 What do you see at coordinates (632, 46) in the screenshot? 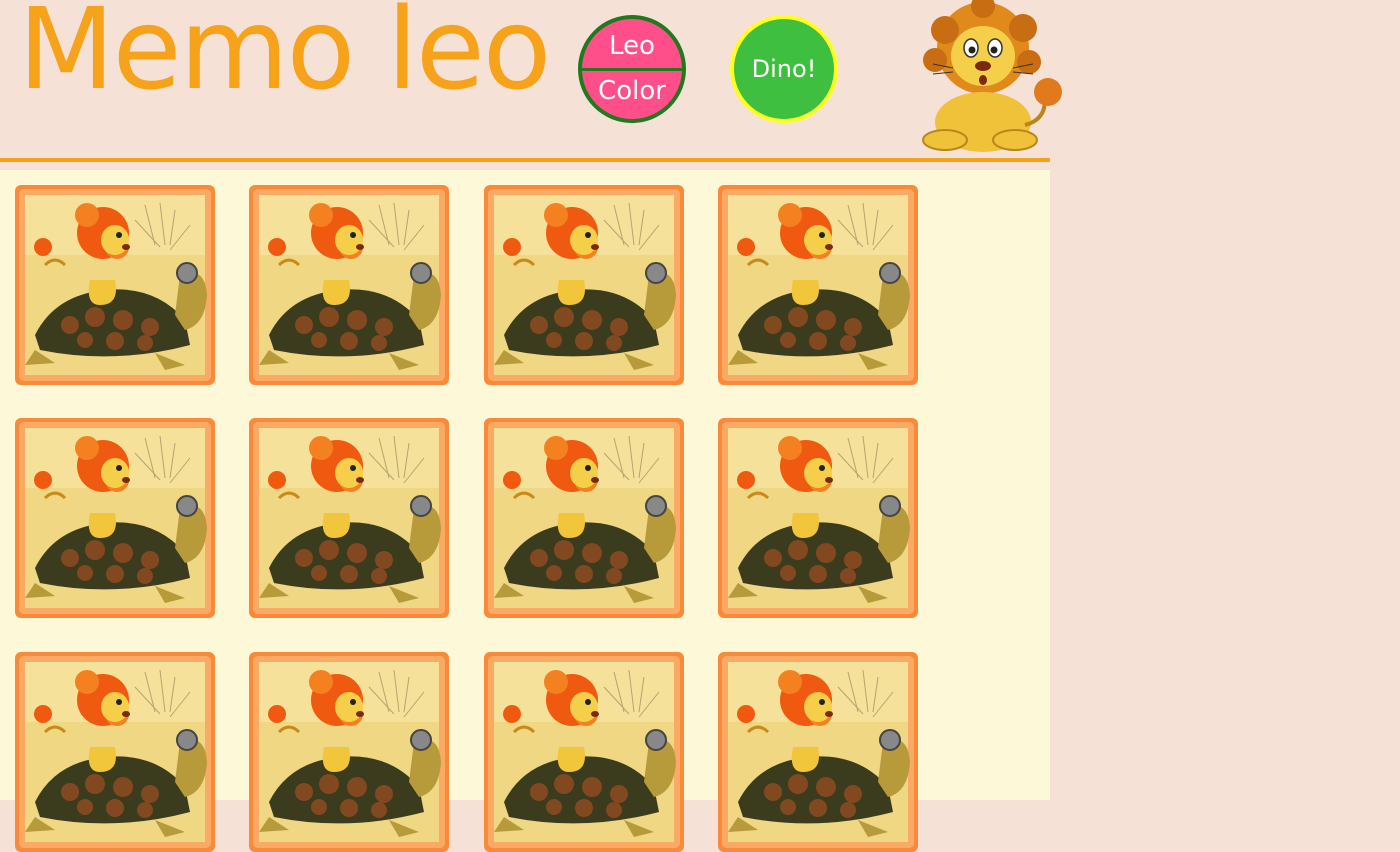
I see `leo-color-button-top-label: Leo` at bounding box center [632, 46].